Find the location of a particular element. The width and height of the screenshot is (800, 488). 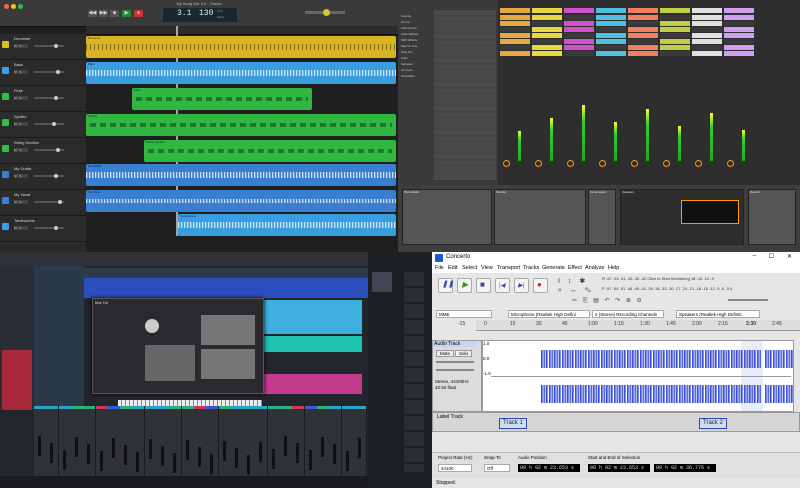

volume-fader is located at coordinates (49, 202).